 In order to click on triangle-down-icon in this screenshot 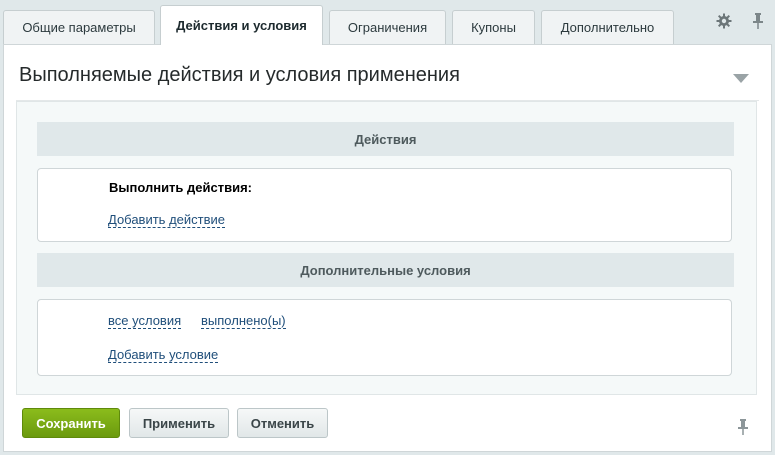, I will do `click(741, 77)`.